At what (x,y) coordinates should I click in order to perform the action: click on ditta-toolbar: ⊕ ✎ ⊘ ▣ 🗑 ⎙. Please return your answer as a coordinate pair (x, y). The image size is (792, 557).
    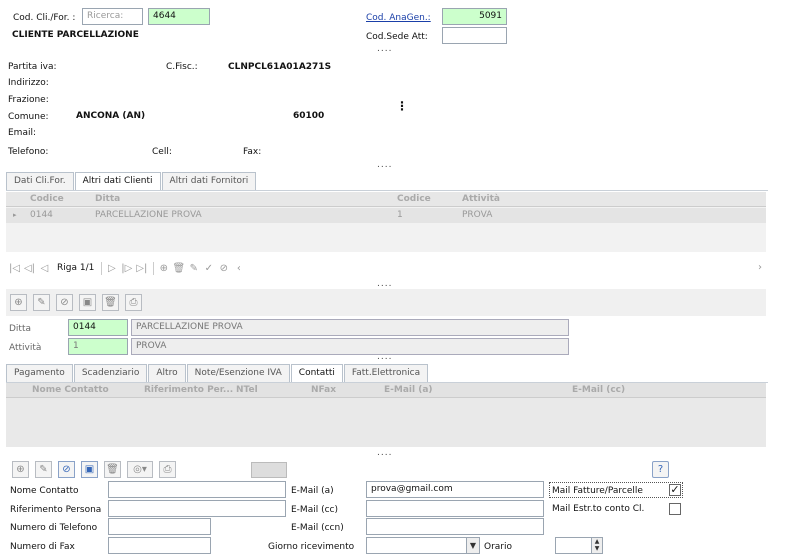
    Looking at the image, I should click on (76, 302).